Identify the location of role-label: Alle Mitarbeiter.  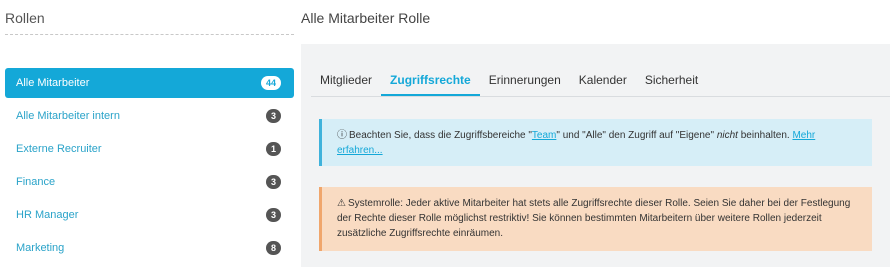
(53, 83).